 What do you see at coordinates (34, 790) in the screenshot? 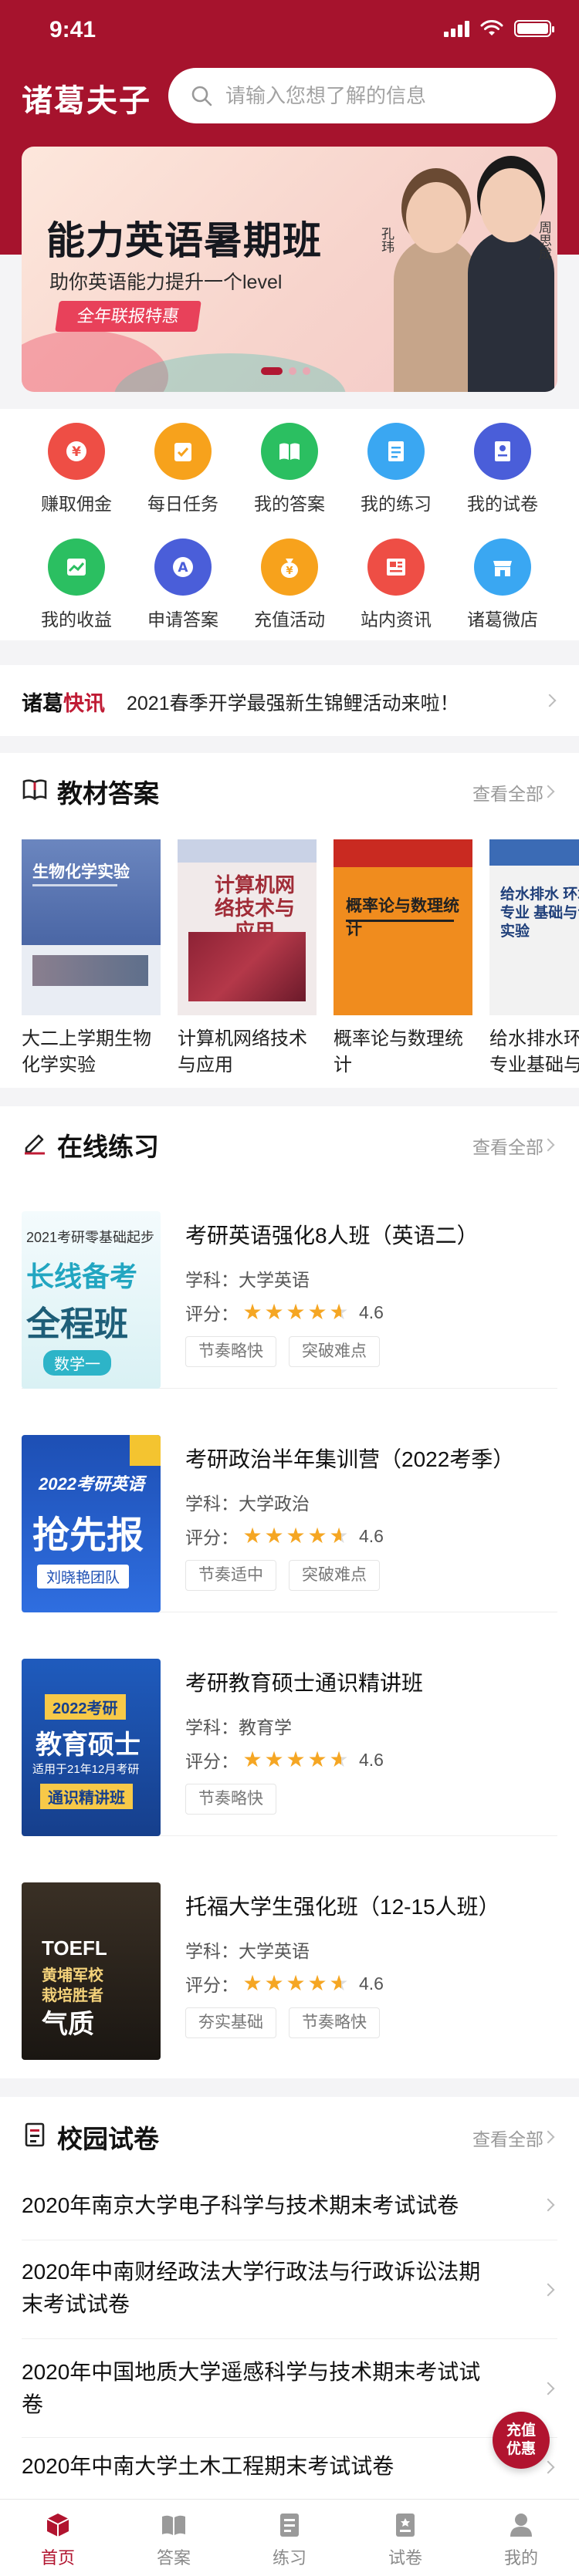
I see `open-book-icon` at bounding box center [34, 790].